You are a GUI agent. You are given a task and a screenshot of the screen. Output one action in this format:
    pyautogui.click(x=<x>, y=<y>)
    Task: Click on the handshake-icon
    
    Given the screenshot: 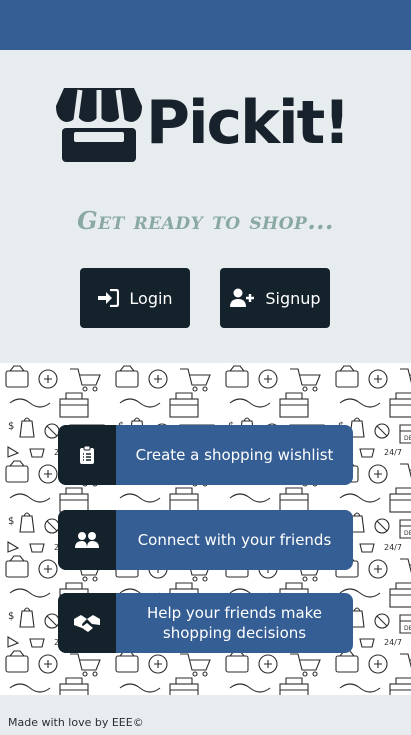 What is the action you would take?
    pyautogui.click(x=87, y=623)
    